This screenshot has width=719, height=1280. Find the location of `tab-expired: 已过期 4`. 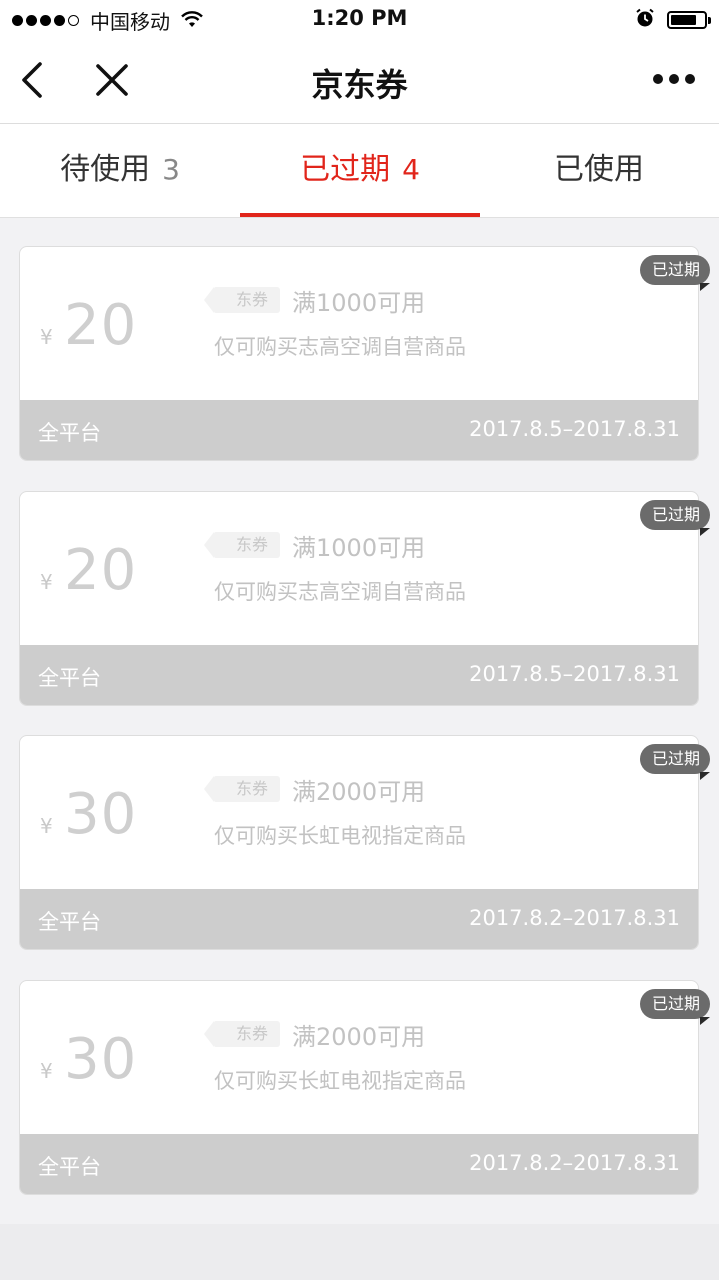

tab-expired: 已过期 4 is located at coordinates (360, 170).